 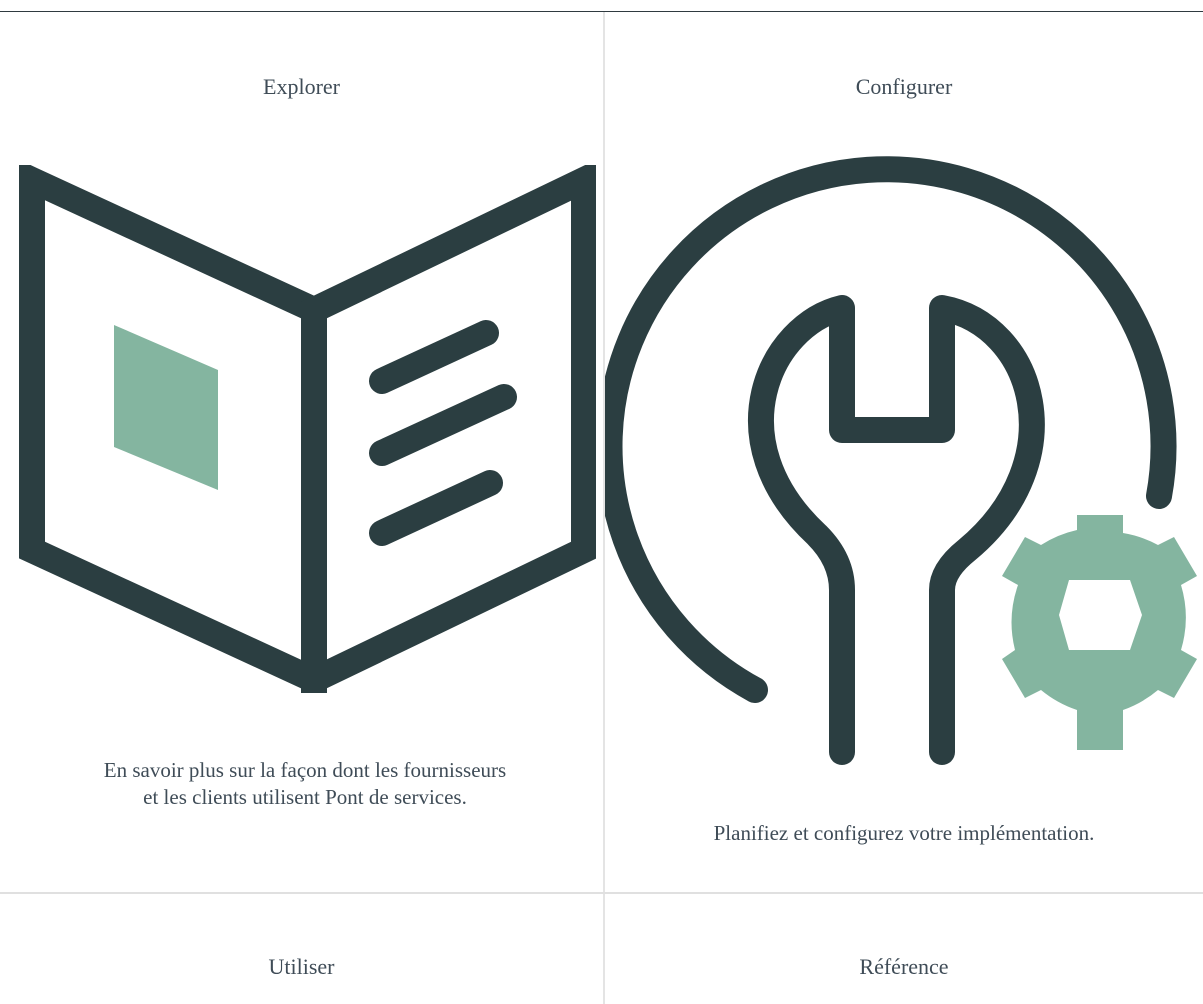 What do you see at coordinates (904, 87) in the screenshot?
I see `card-configurer-title: Configurer` at bounding box center [904, 87].